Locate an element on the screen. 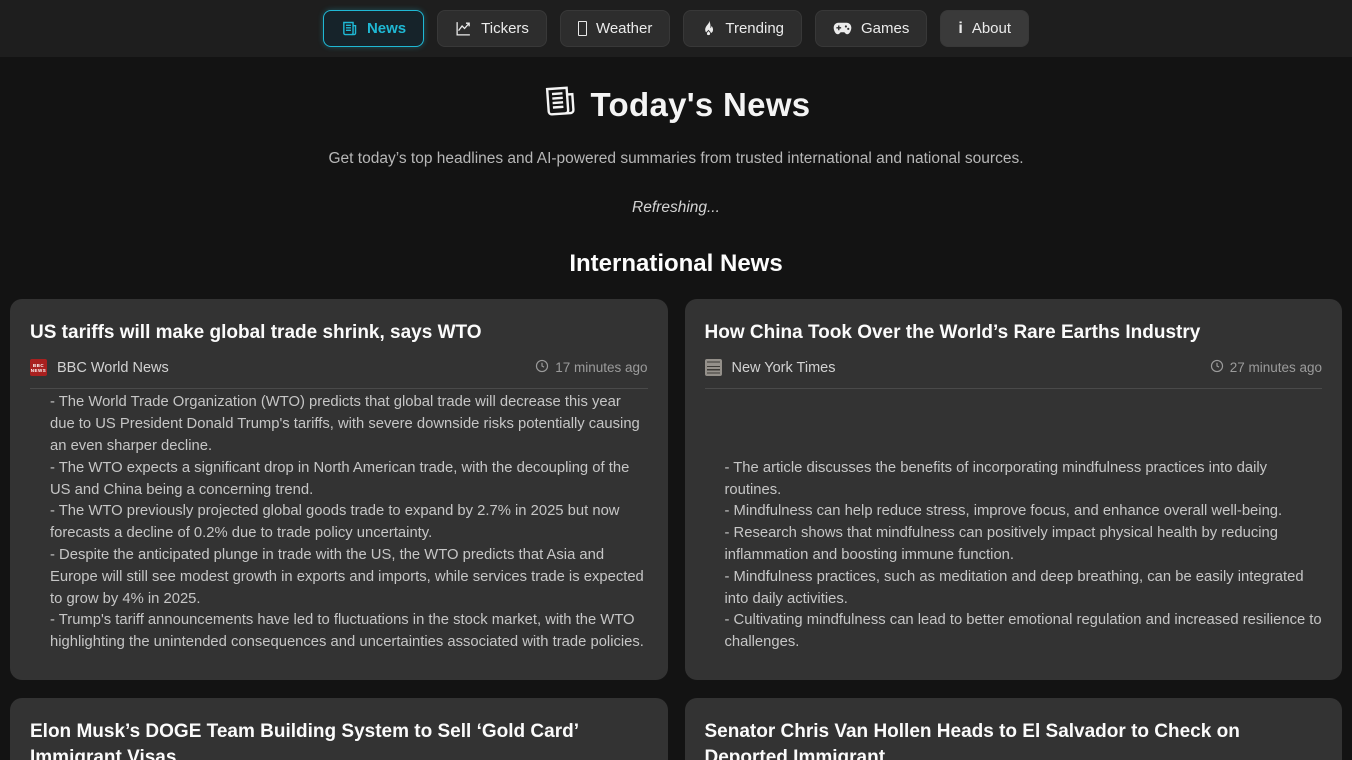 This screenshot has width=1352, height=760. new-york-times-favicon is located at coordinates (713, 367).